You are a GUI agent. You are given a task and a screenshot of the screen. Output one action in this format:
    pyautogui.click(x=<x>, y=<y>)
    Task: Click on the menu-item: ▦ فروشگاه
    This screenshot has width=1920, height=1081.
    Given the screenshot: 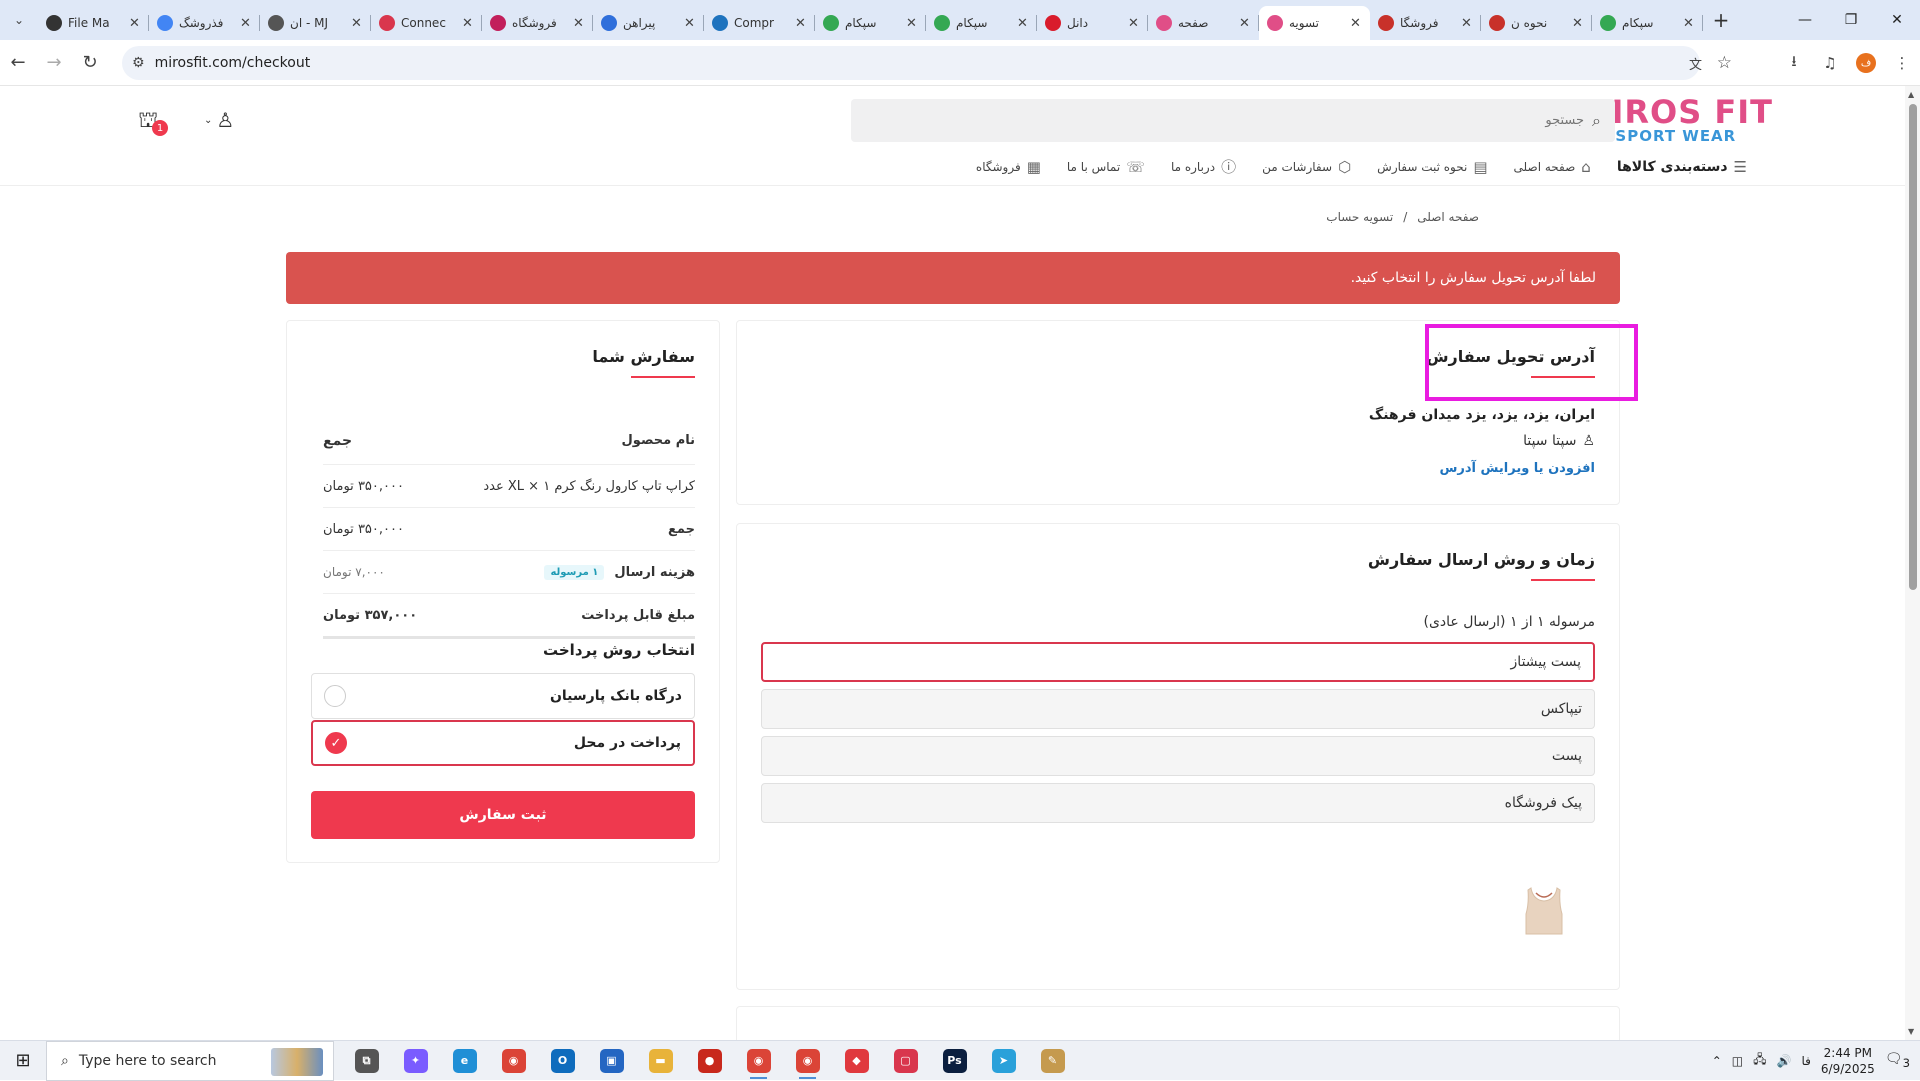 What is the action you would take?
    pyautogui.click(x=1008, y=167)
    